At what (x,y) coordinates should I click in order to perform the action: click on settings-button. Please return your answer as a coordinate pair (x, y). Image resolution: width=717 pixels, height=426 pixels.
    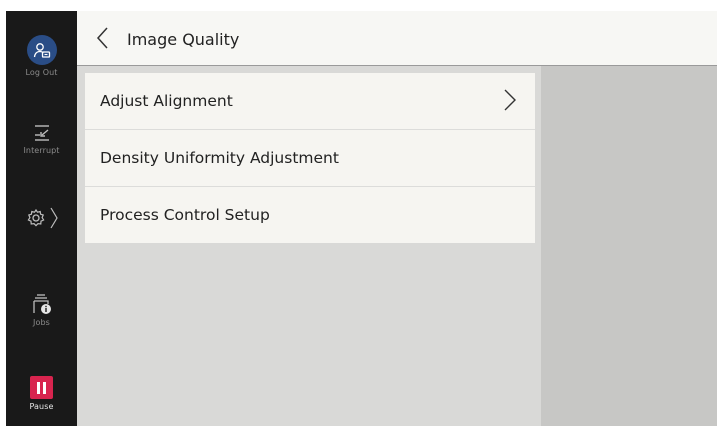
    Looking at the image, I should click on (41, 218).